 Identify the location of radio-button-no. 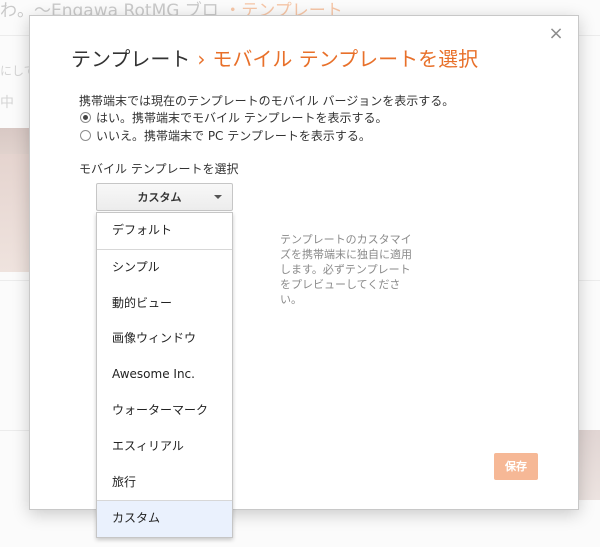
(85, 135).